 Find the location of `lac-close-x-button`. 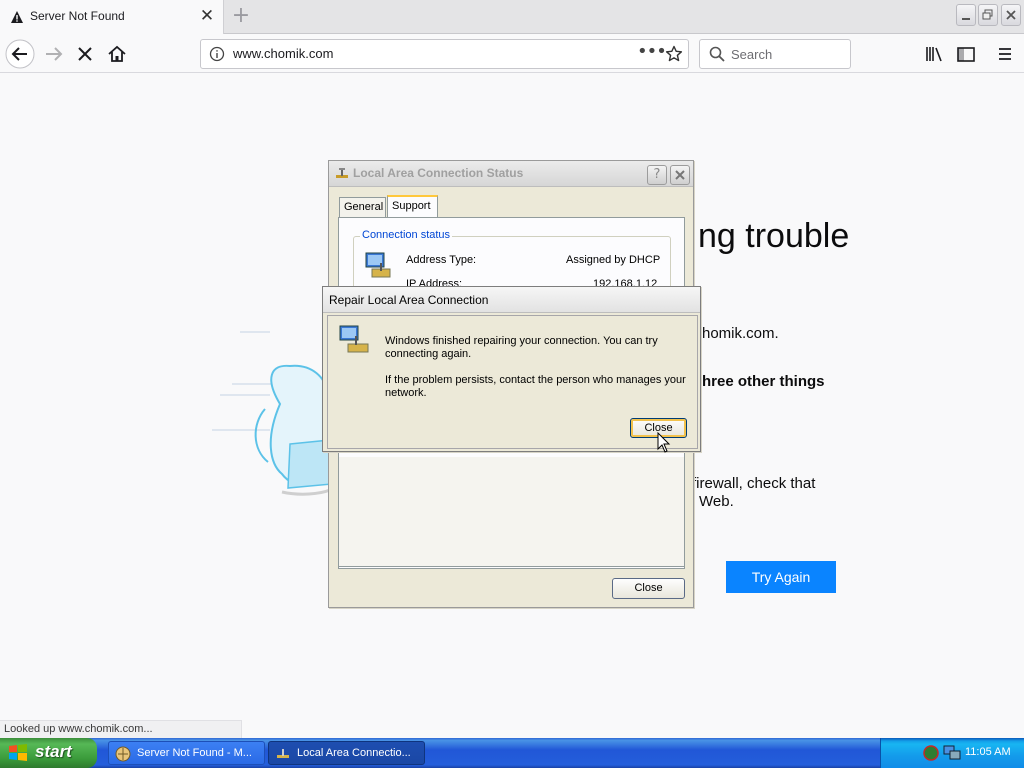

lac-close-x-button is located at coordinates (680, 175).